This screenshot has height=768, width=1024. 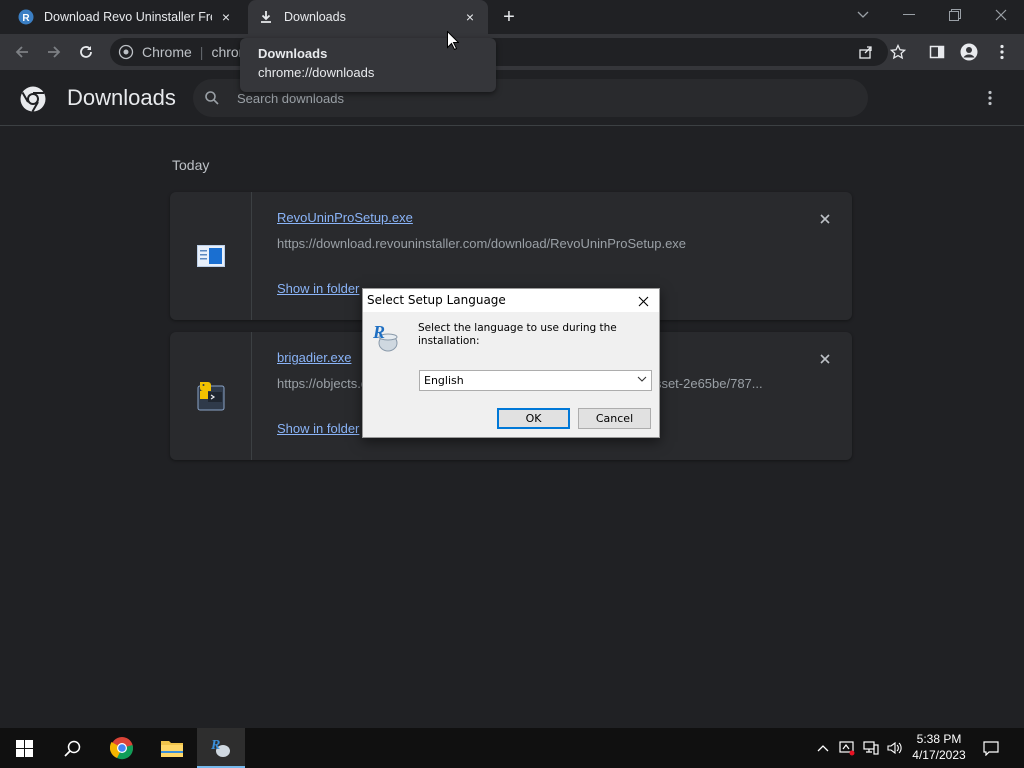 What do you see at coordinates (512, 748) in the screenshot?
I see `windows-taskbar: R 5:38 PM 4/17/2023` at bounding box center [512, 748].